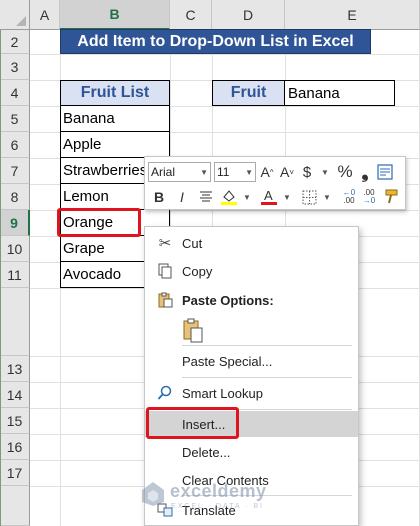 This screenshot has width=420, height=526. What do you see at coordinates (179, 172) in the screenshot?
I see `font-name-box: Arial ▼` at bounding box center [179, 172].